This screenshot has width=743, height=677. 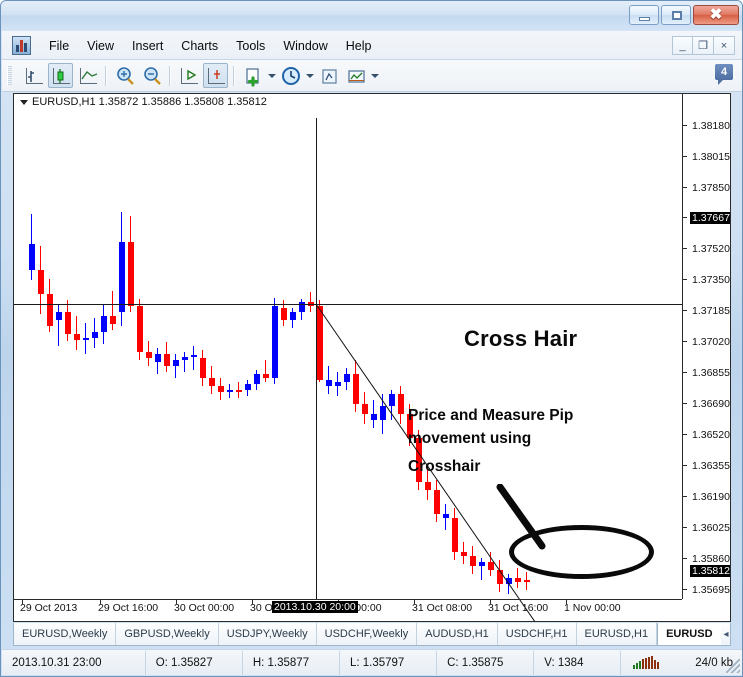 What do you see at coordinates (689, 634) in the screenshot?
I see `chart-tab-eurusd-active: EURUSD` at bounding box center [689, 634].